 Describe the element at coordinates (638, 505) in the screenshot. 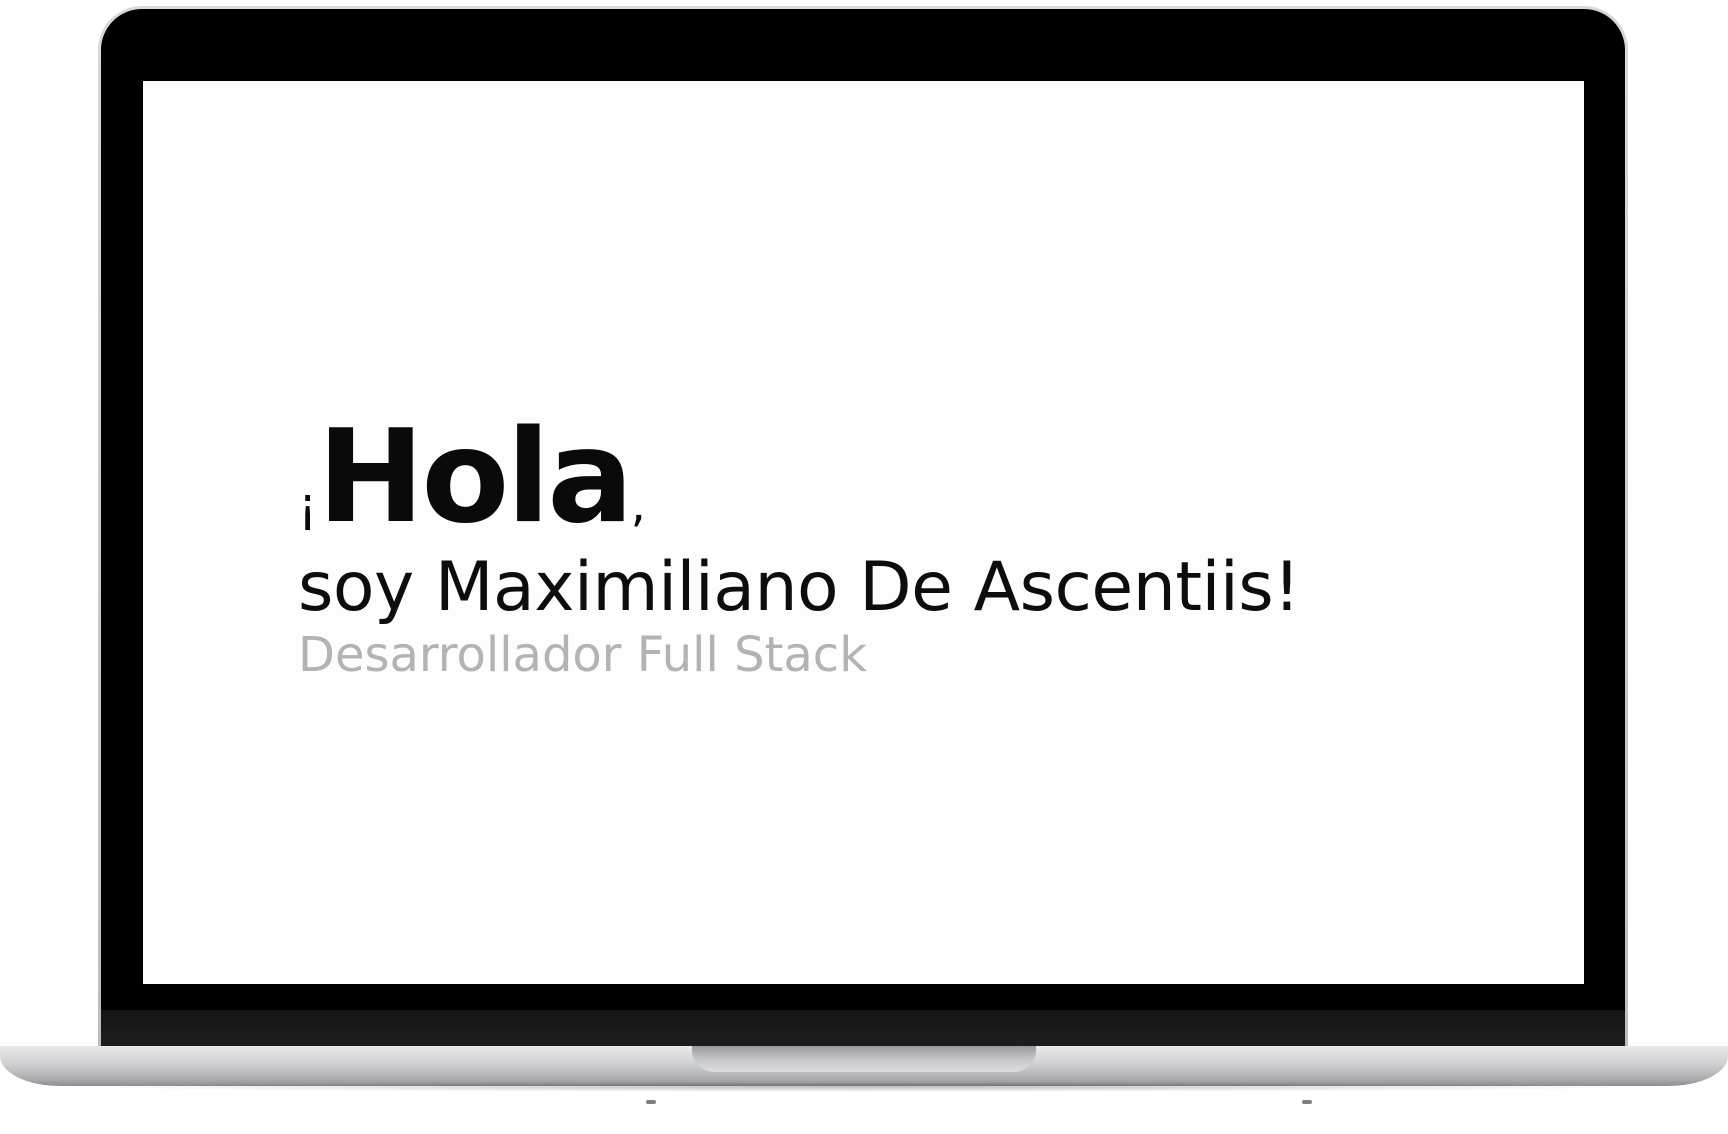

I see `greeting-comma: ,` at that location.